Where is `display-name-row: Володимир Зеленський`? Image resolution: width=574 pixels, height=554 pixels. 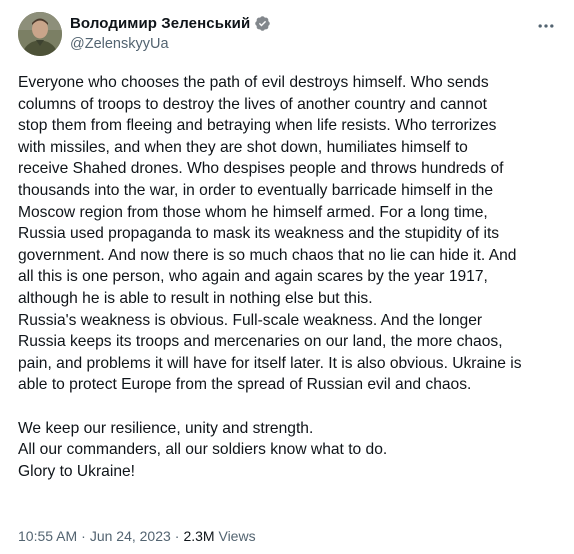
display-name-row: Володимир Зеленський is located at coordinates (170, 23).